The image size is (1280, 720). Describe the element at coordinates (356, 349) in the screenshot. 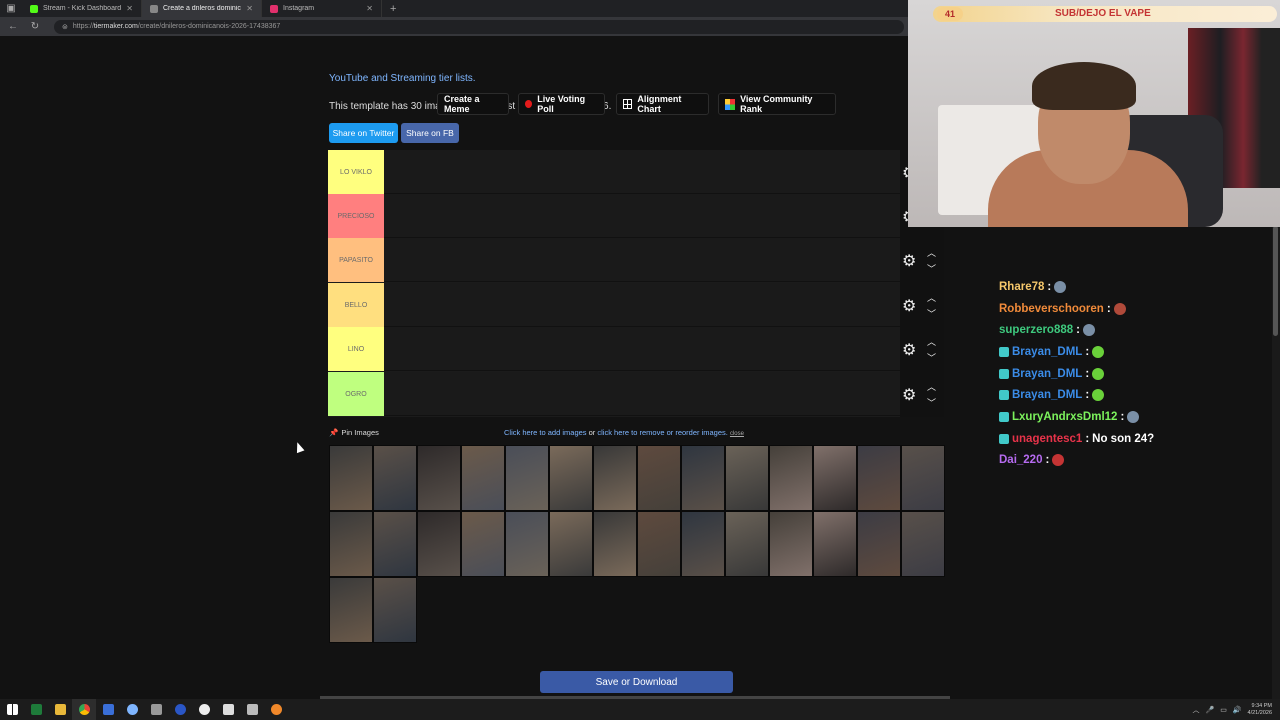

I see `tier-label-5: LINO` at that location.